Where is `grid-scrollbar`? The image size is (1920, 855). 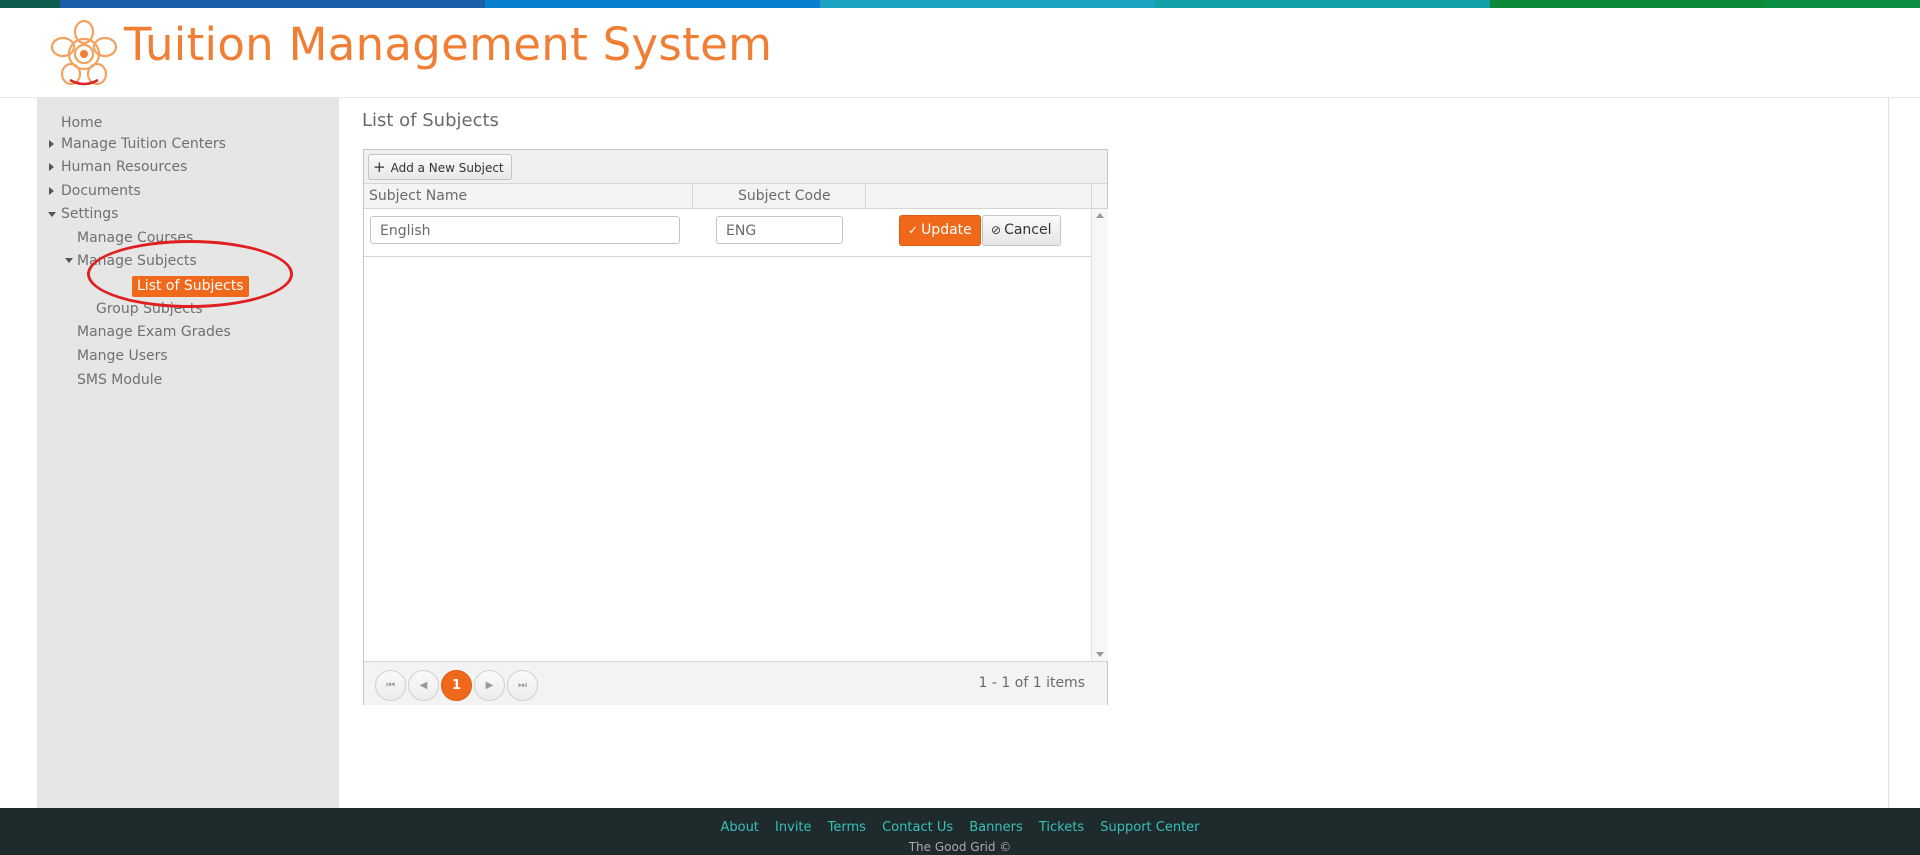
grid-scrollbar is located at coordinates (1099, 435).